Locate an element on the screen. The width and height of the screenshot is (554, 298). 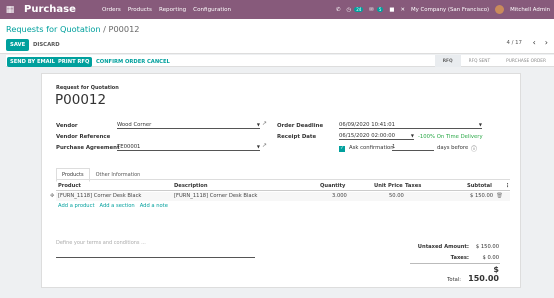
row-description: [FURN_1118] Corner Desk Black is located at coordinates (215, 196).